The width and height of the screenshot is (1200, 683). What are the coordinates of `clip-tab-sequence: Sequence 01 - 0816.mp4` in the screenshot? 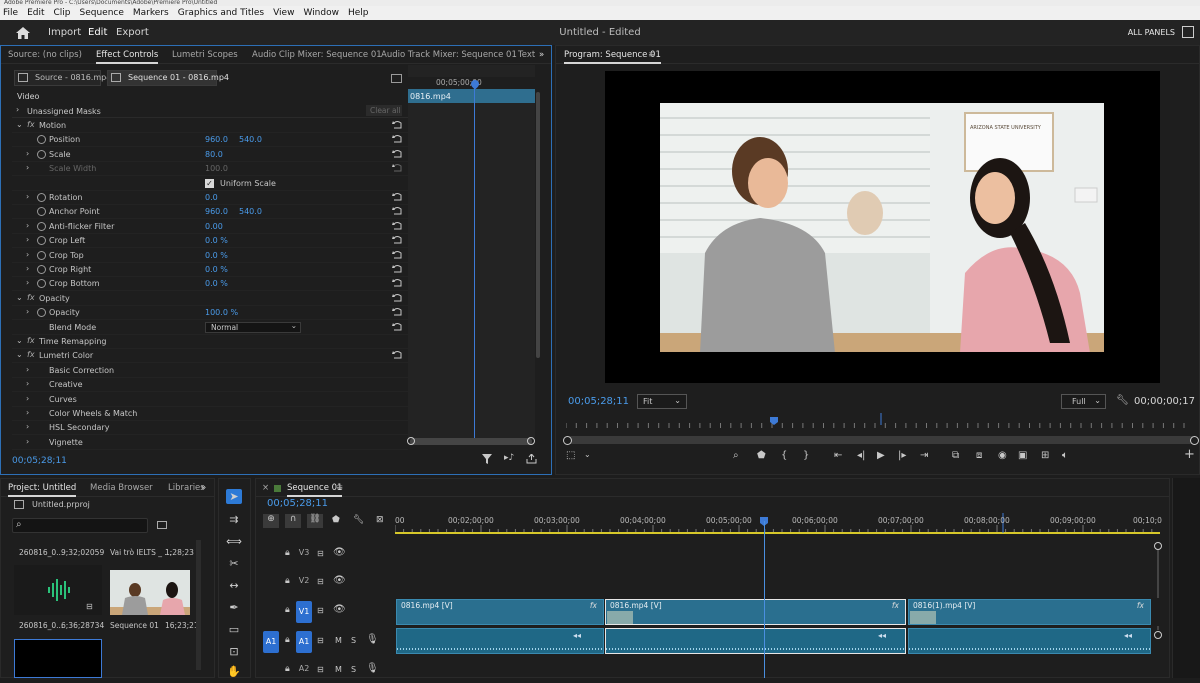 It's located at (168, 78).